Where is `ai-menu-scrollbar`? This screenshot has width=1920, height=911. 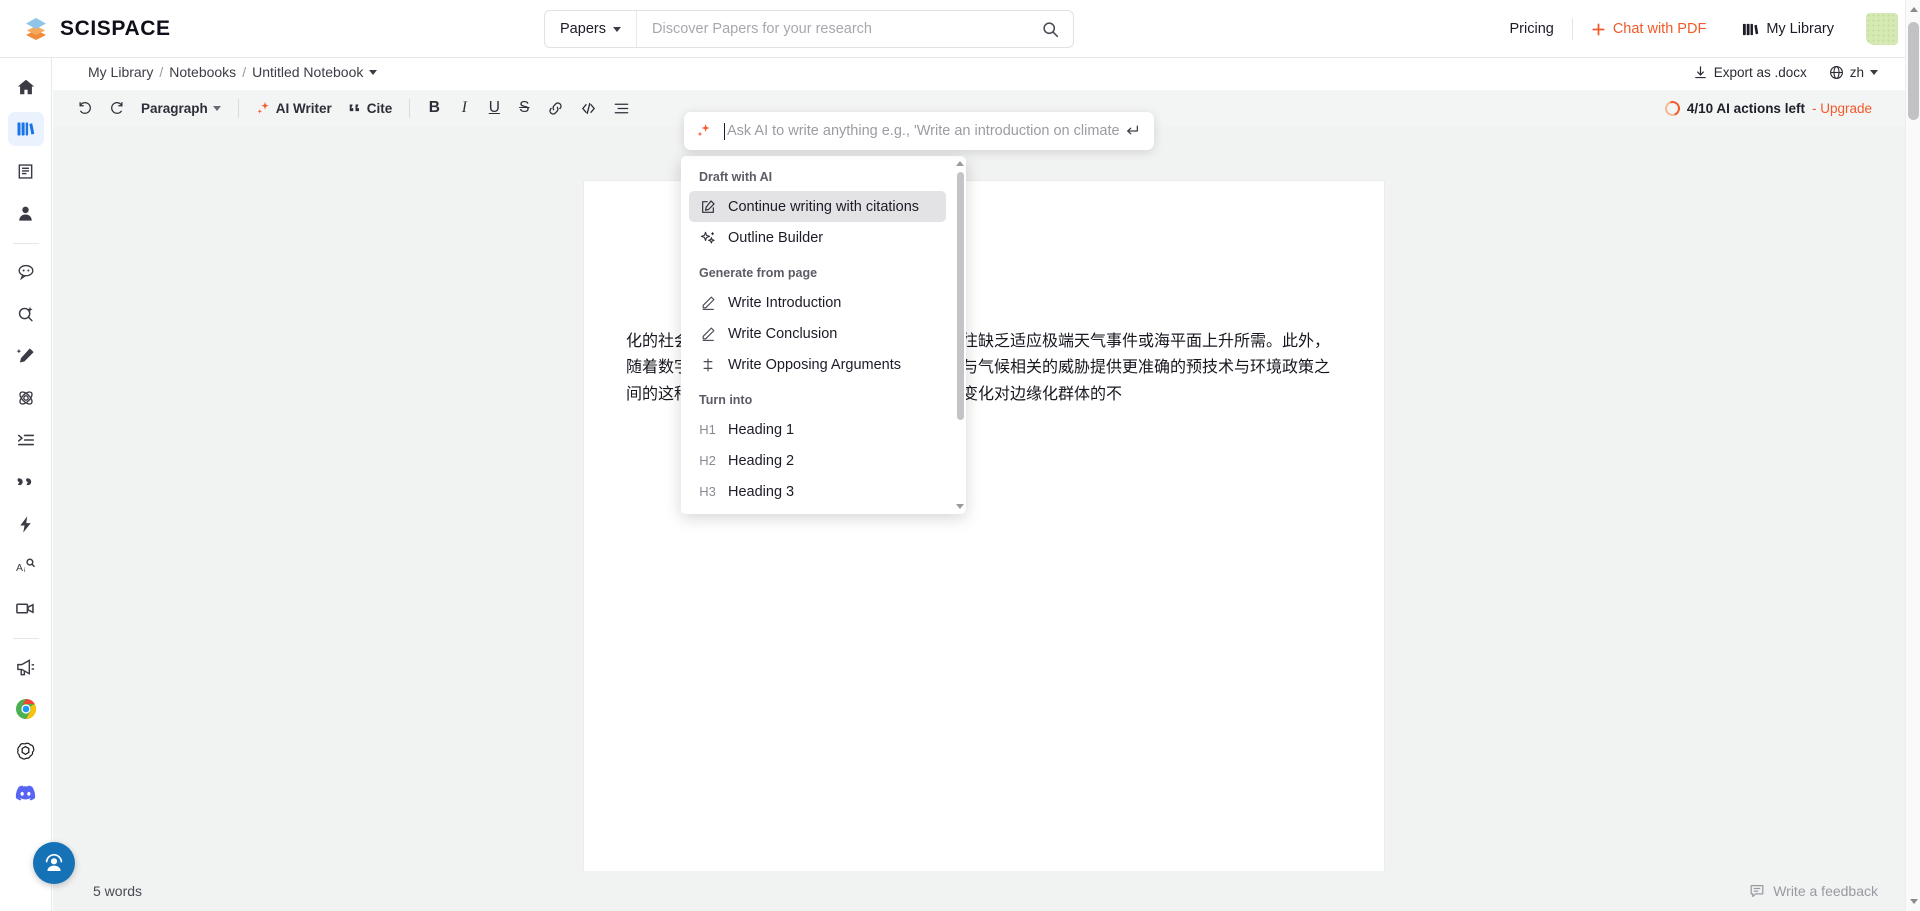
ai-menu-scrollbar is located at coordinates (960, 335).